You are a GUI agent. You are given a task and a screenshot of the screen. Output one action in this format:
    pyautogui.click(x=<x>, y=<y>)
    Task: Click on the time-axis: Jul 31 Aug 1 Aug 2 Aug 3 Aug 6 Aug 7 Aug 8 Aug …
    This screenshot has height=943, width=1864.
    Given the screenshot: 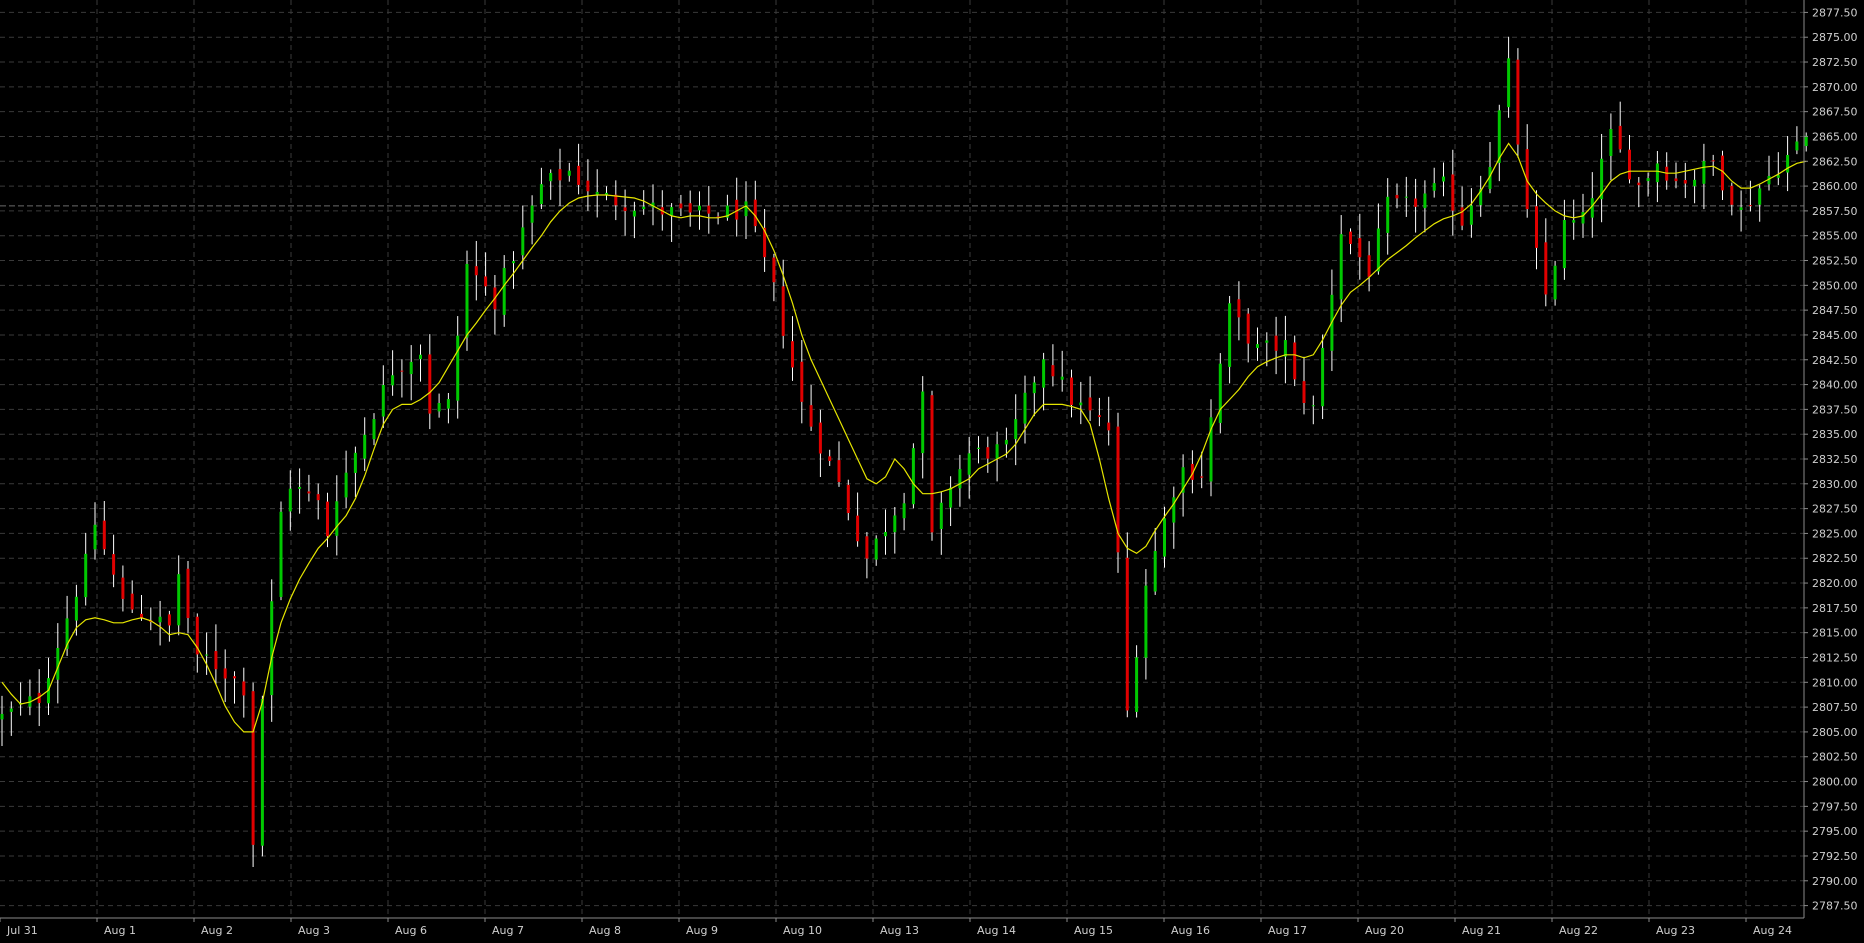 What is the action you would take?
    pyautogui.click(x=896, y=927)
    